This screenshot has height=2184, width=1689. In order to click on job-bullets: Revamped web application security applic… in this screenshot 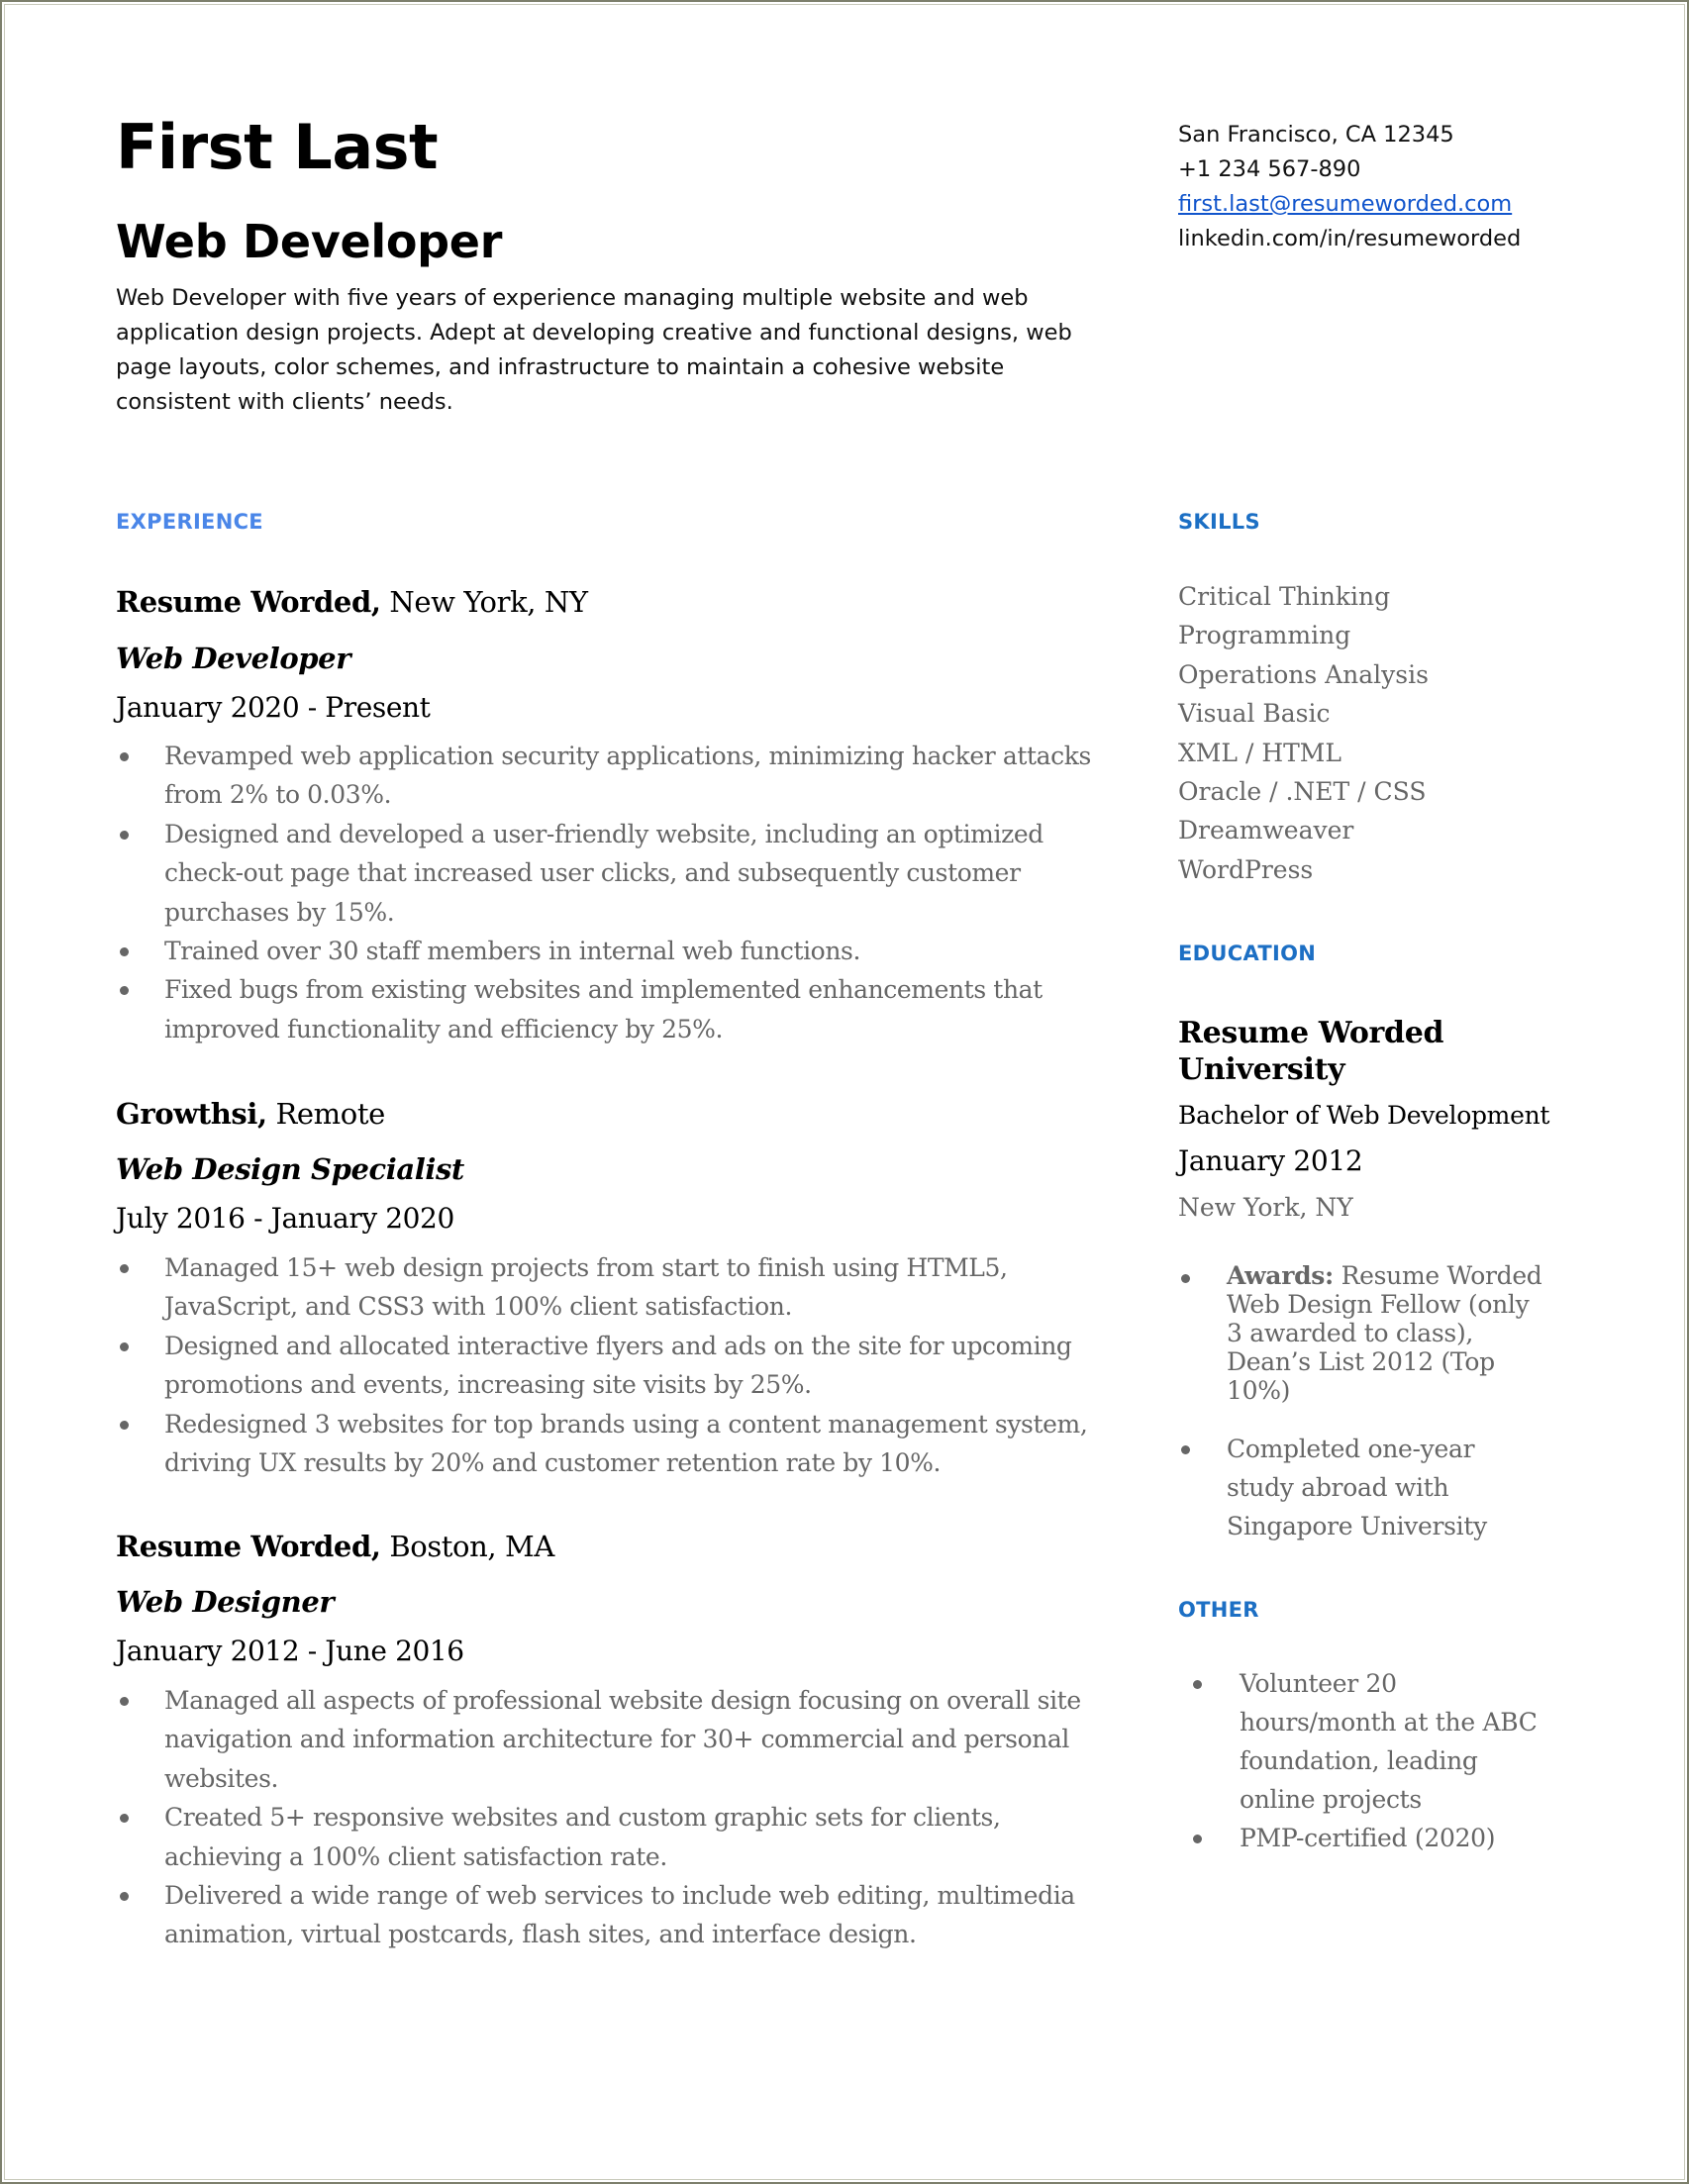, I will do `click(621, 892)`.